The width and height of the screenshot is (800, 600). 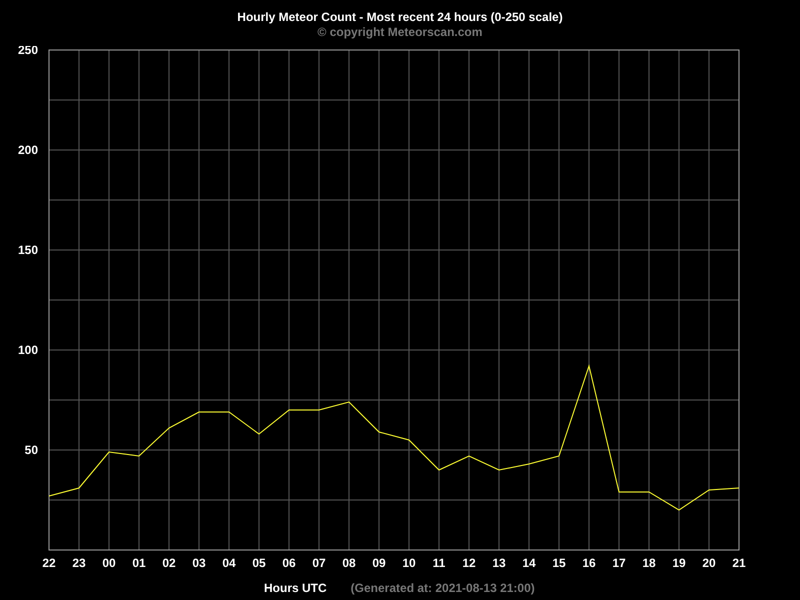 I want to click on x-tick-label: 22, so click(x=49, y=563).